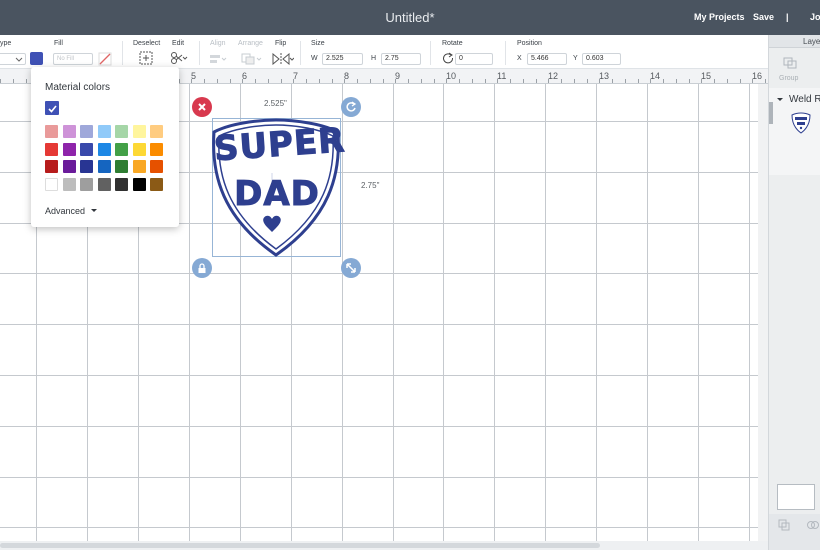 The height and width of the screenshot is (550, 820). What do you see at coordinates (553, 76) in the screenshot?
I see `ruler-number: 12` at bounding box center [553, 76].